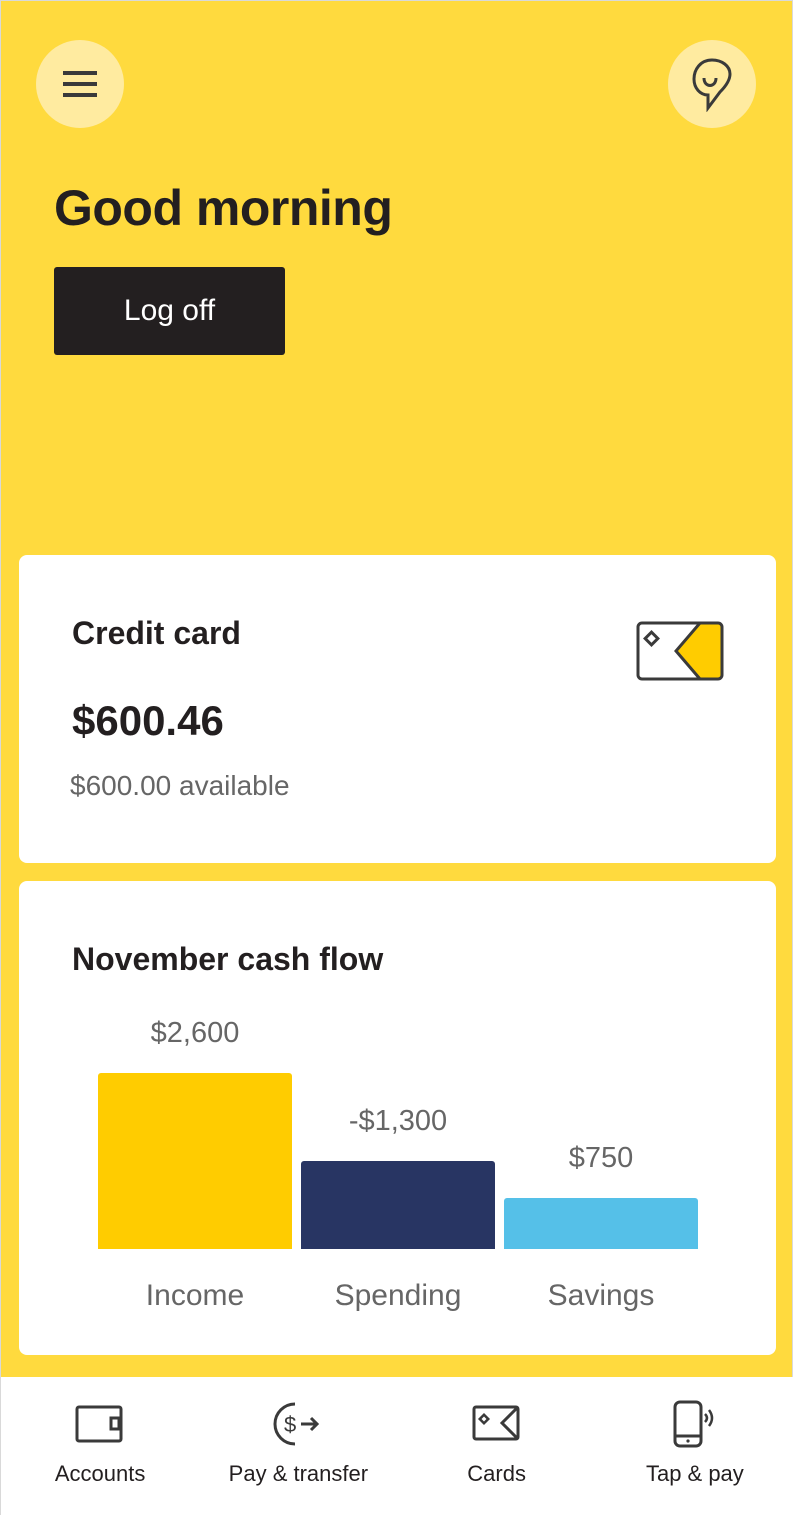  Describe the element at coordinates (680, 651) in the screenshot. I see `credit-card-icon` at that location.